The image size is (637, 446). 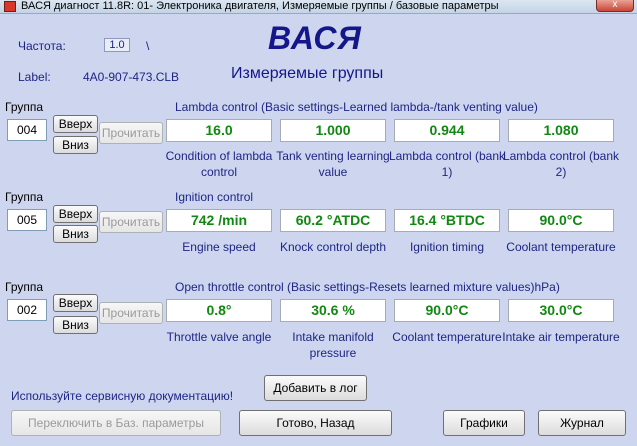 I want to click on measure-label: Intake air temperature, so click(x=561, y=337).